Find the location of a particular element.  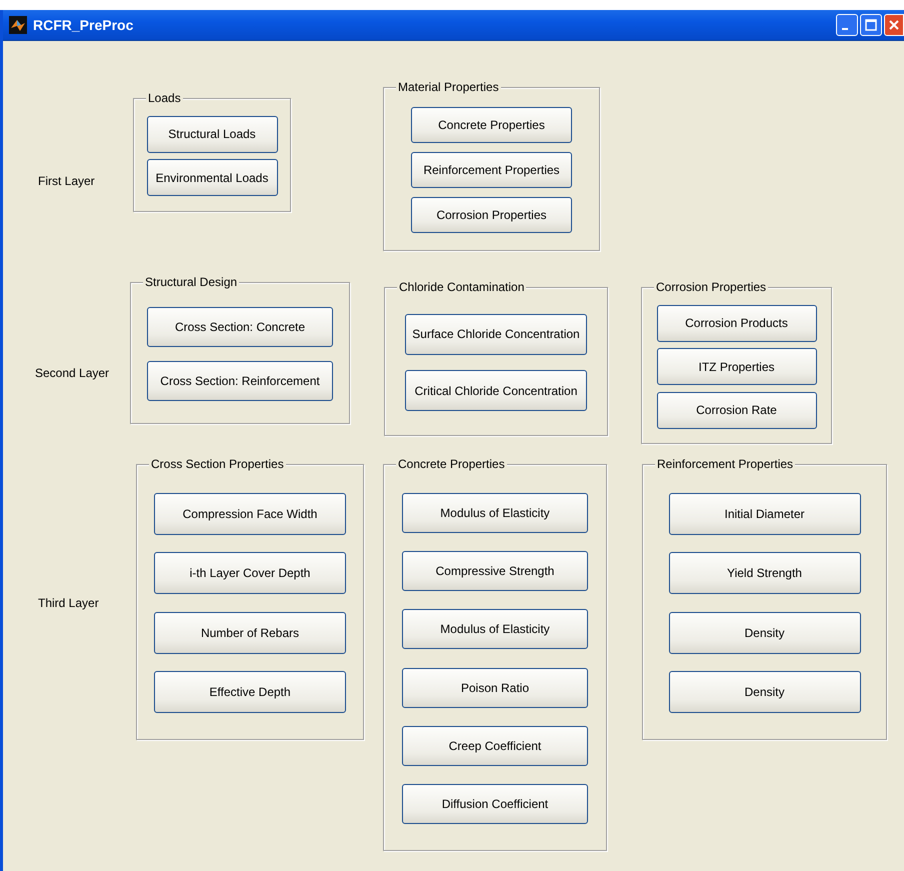

push-button: Corrosion Rate is located at coordinates (736, 410).